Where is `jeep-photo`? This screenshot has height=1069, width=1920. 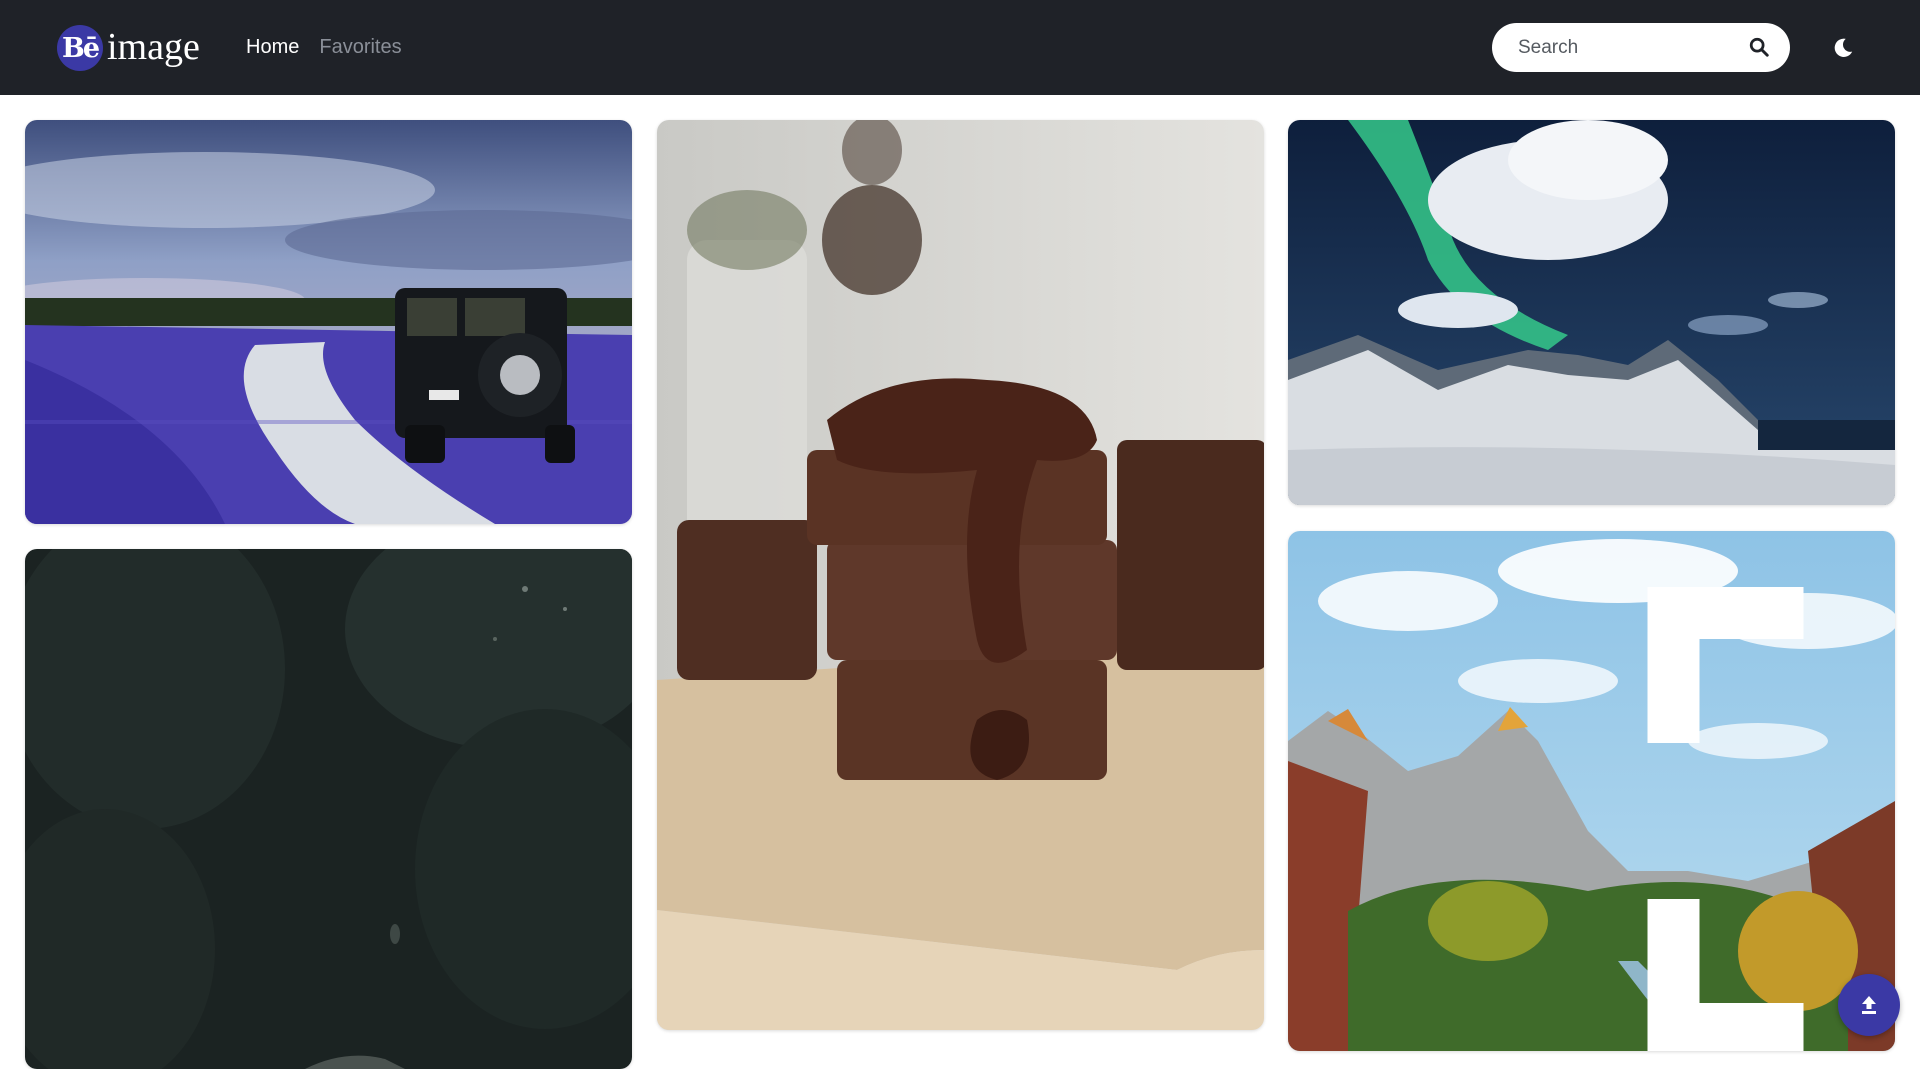
jeep-photo is located at coordinates (328, 322).